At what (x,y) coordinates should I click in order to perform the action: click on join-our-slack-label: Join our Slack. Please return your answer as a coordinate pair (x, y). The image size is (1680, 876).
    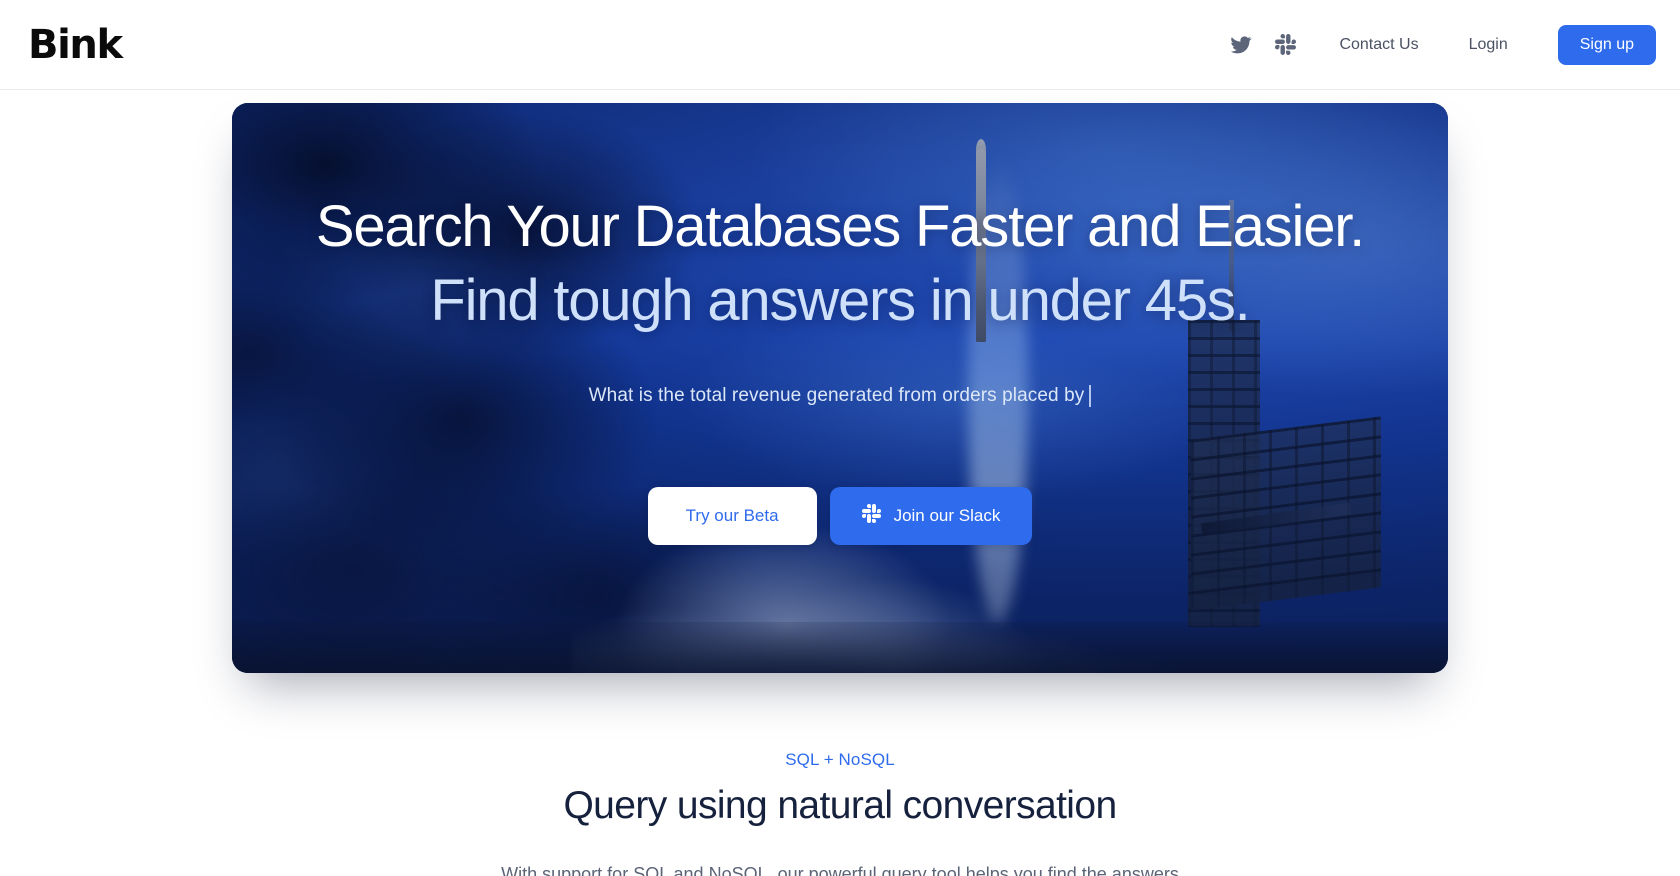
    Looking at the image, I should click on (947, 515).